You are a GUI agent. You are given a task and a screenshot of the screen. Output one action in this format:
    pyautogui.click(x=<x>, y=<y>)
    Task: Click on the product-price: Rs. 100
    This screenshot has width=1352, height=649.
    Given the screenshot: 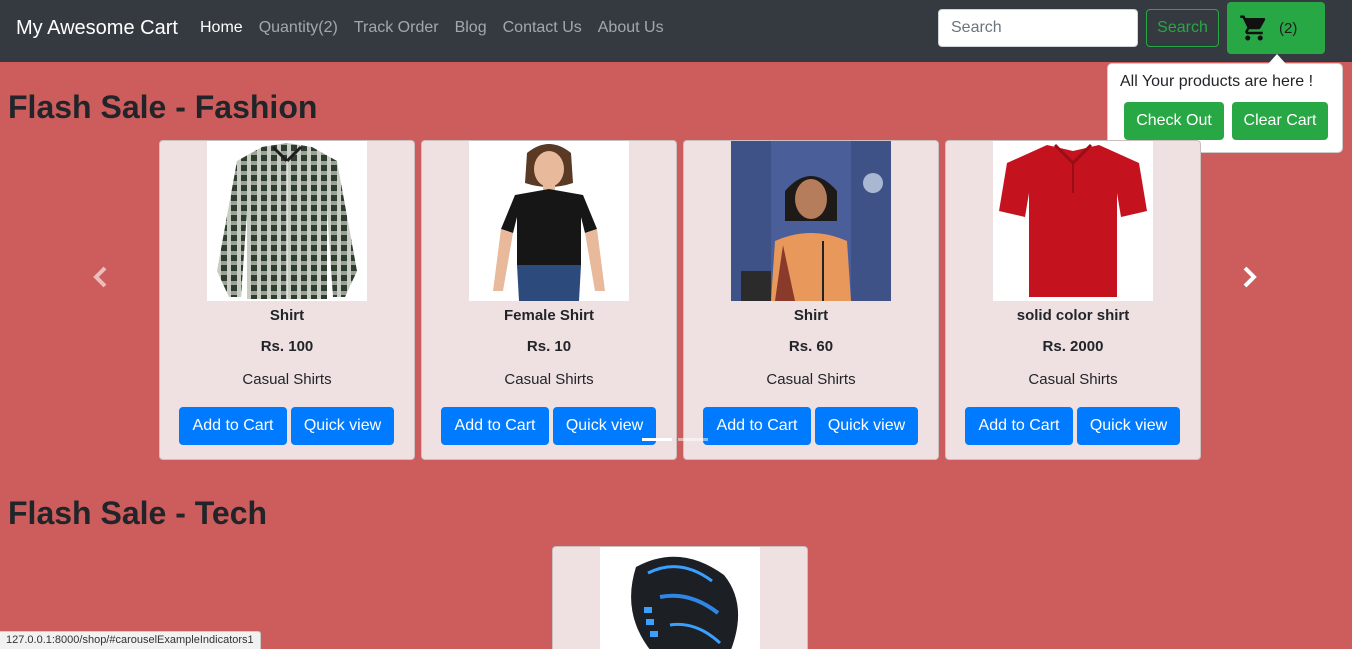 What is the action you would take?
    pyautogui.click(x=287, y=346)
    